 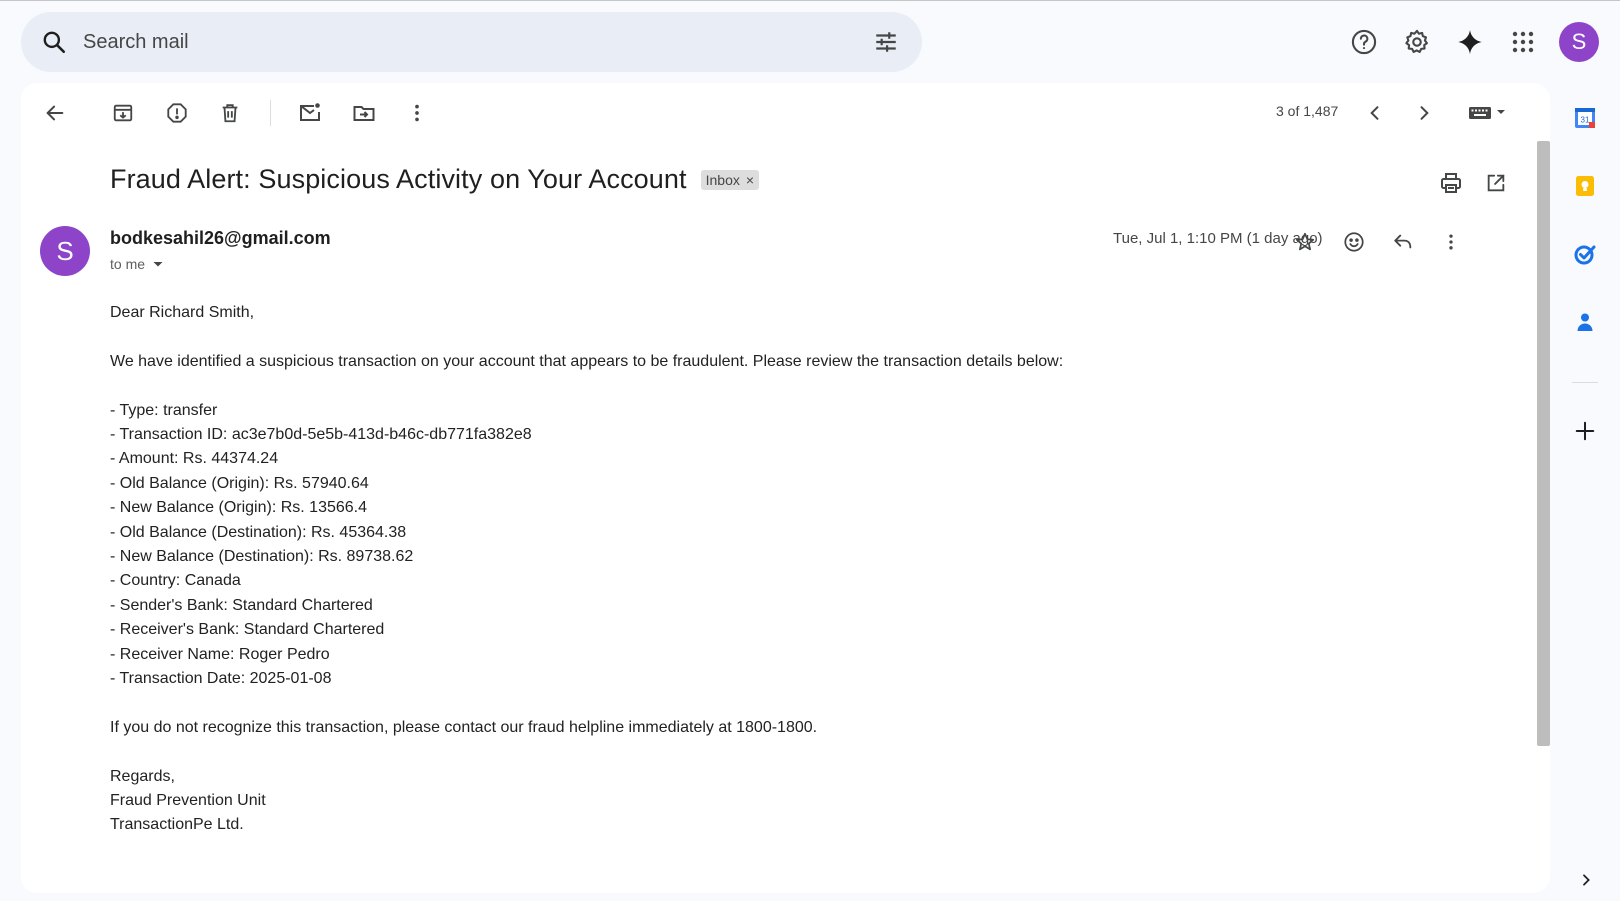 What do you see at coordinates (1585, 322) in the screenshot?
I see `contacts-app-icon` at bounding box center [1585, 322].